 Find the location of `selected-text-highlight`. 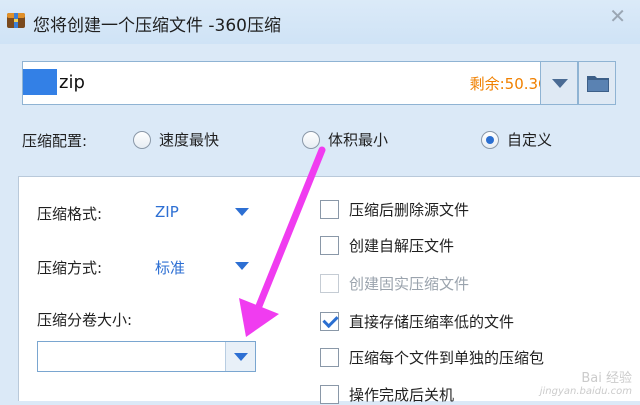

selected-text-highlight is located at coordinates (40, 82).